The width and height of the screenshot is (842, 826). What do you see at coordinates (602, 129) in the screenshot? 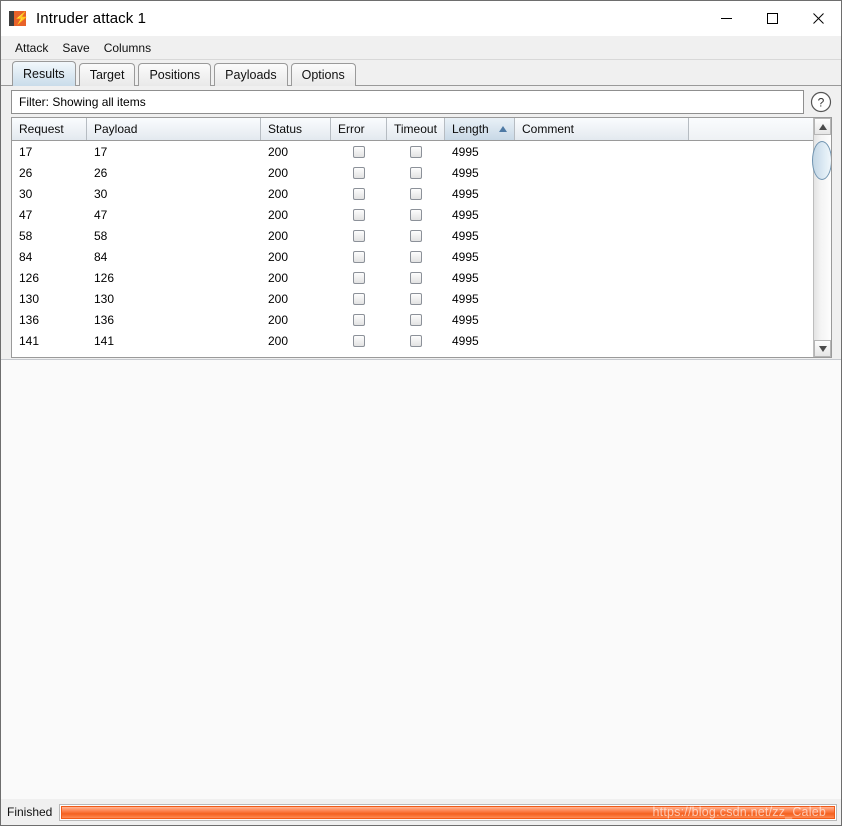
I see `column-header-comment: Comment` at bounding box center [602, 129].